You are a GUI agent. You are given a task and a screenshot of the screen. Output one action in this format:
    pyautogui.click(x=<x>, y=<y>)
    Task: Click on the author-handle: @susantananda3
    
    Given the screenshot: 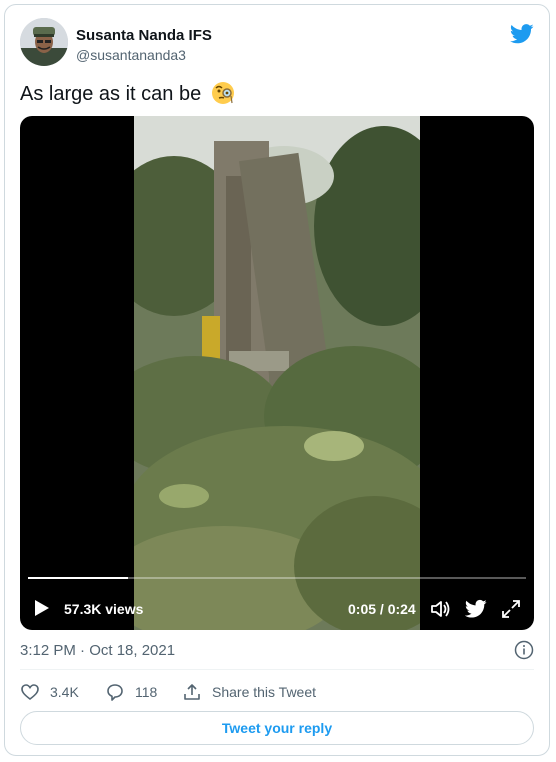 What is the action you would take?
    pyautogui.click(x=131, y=55)
    